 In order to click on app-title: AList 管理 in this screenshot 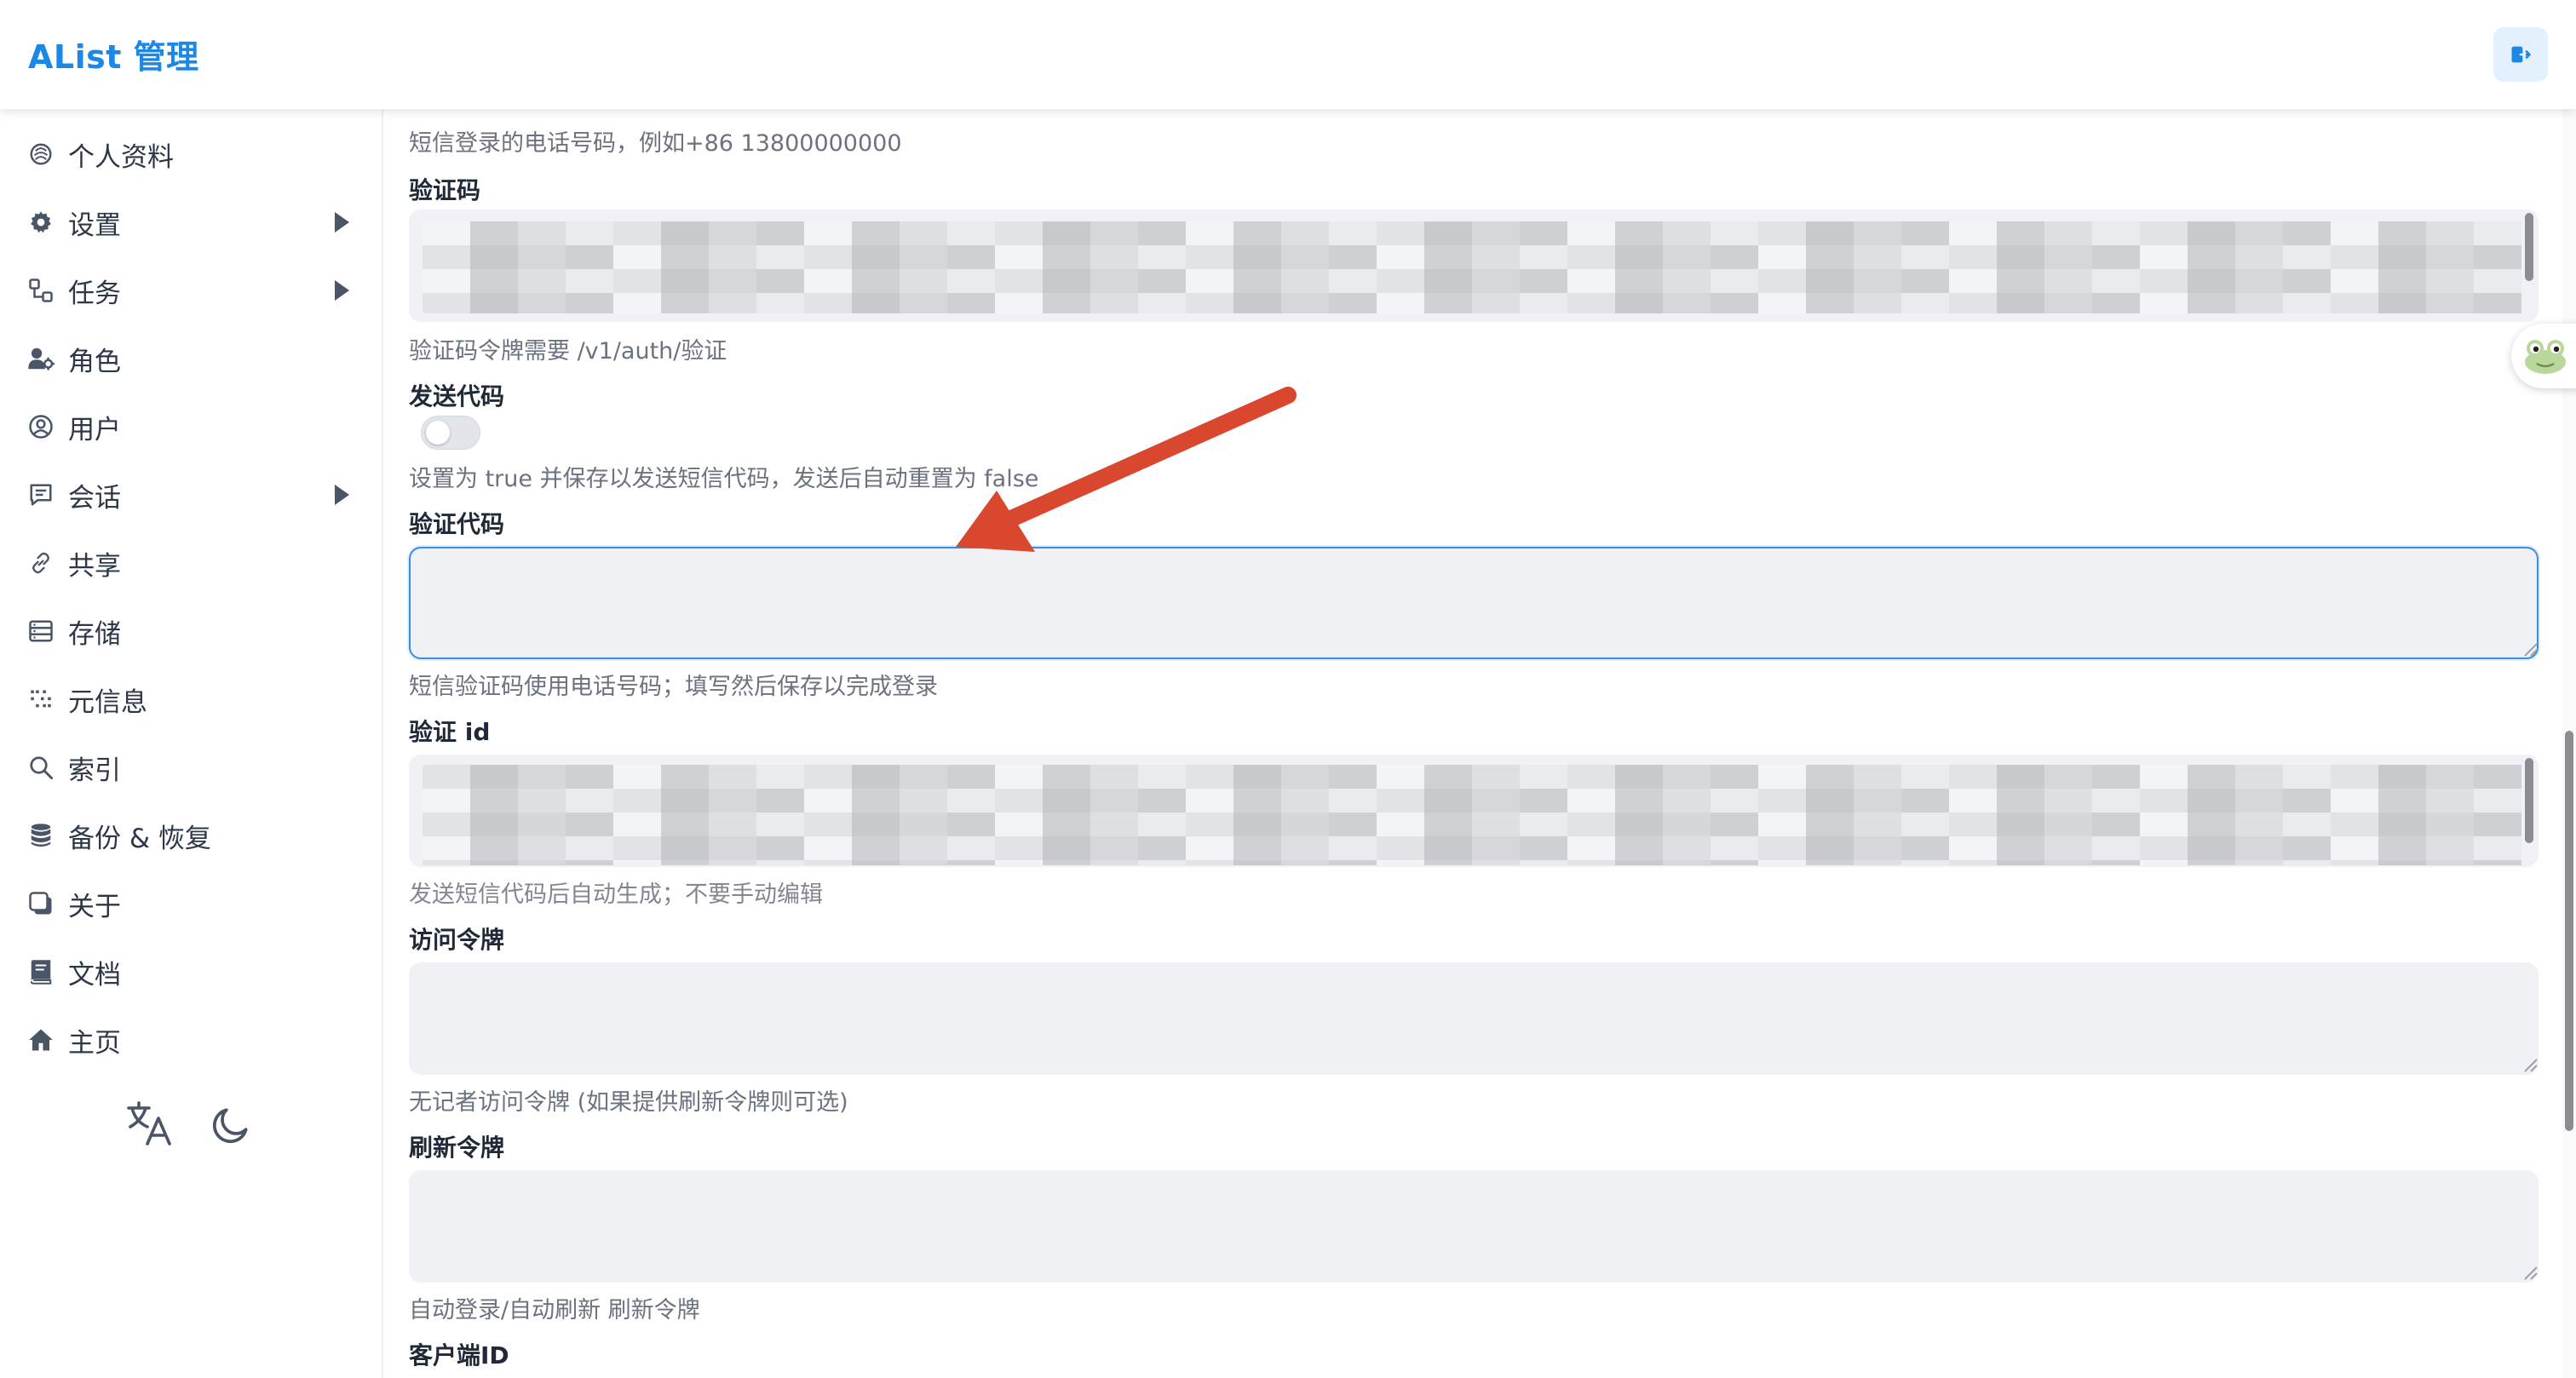, I will do `click(114, 54)`.